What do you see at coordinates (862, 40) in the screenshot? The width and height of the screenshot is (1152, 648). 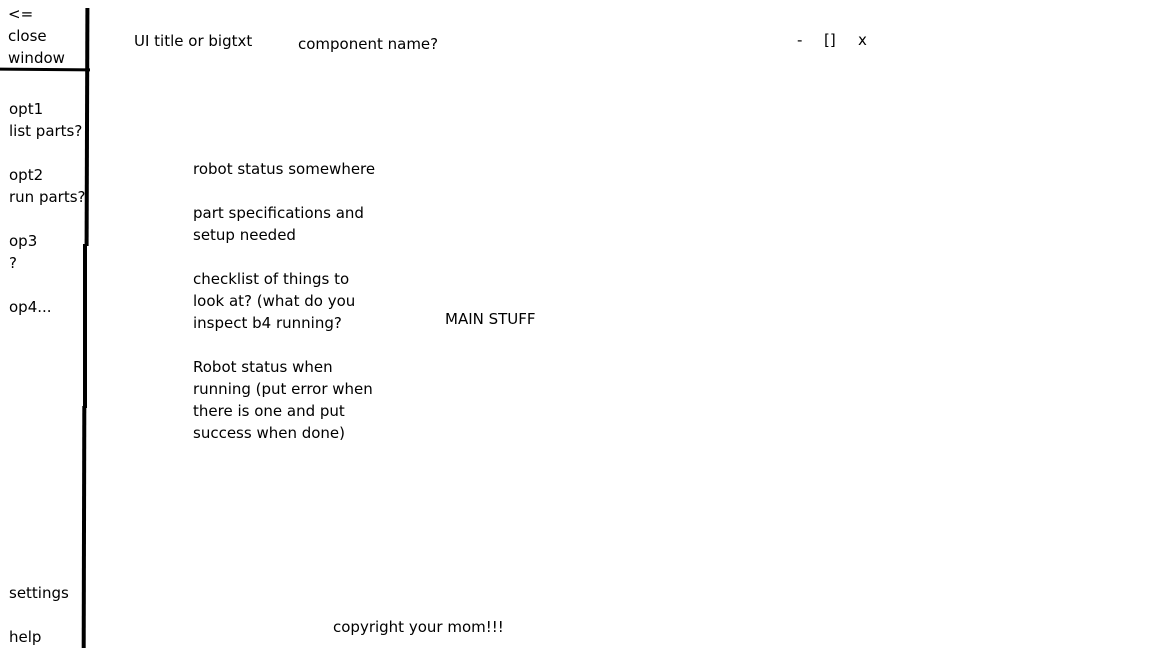 I see `close-button: x` at bounding box center [862, 40].